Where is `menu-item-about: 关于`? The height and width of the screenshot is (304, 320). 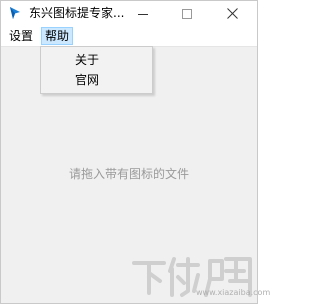
menu-item-about: 关于 is located at coordinates (87, 60).